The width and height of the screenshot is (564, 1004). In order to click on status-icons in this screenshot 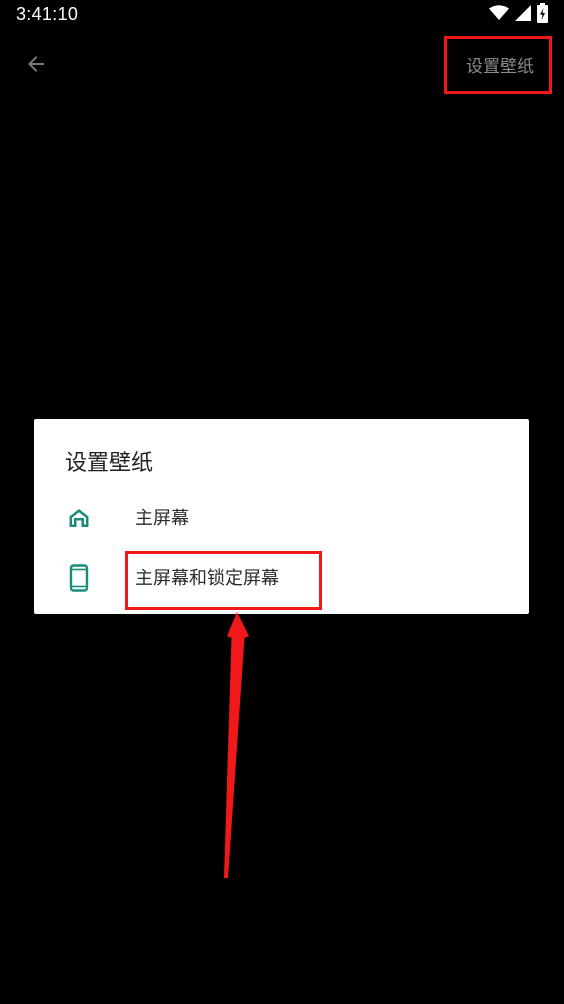, I will do `click(518, 15)`.